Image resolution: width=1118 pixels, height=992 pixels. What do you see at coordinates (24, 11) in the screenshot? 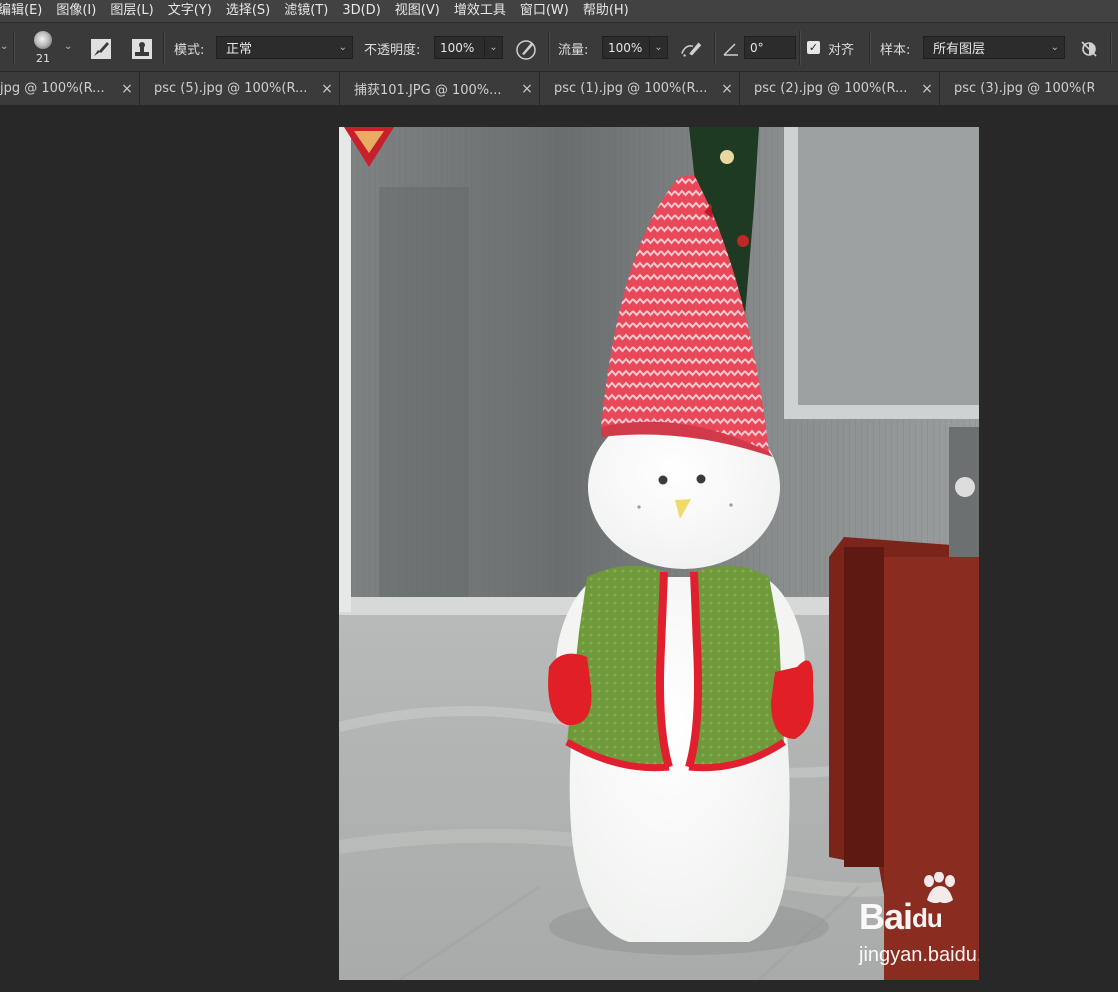
I see `menu-edit: 编辑(E)` at bounding box center [24, 11].